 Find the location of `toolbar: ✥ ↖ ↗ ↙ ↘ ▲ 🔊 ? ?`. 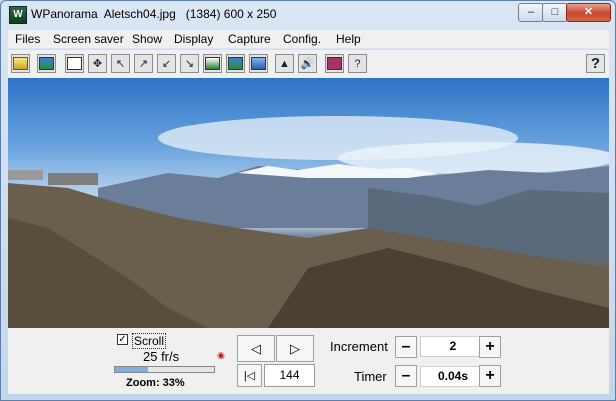

toolbar: ✥ ↖ ↗ ↙ ↘ ▲ 🔊 ? ? is located at coordinates (308, 63).